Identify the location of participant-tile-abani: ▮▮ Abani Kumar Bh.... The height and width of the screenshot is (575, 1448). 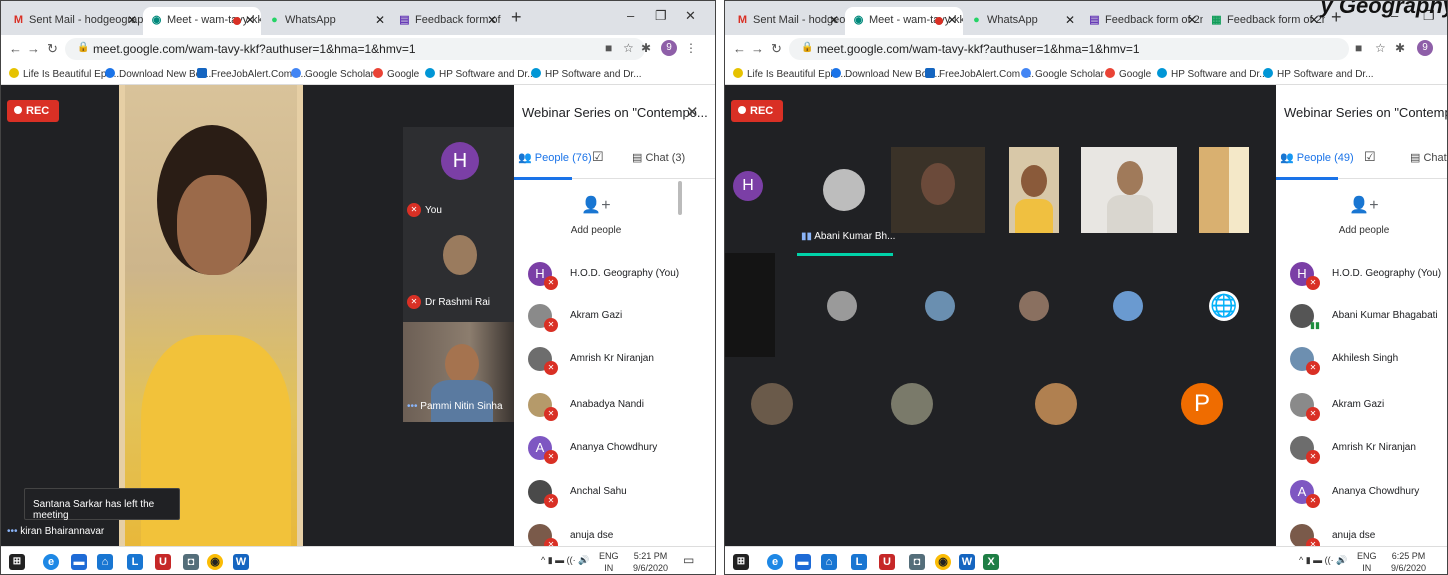
(847, 203).